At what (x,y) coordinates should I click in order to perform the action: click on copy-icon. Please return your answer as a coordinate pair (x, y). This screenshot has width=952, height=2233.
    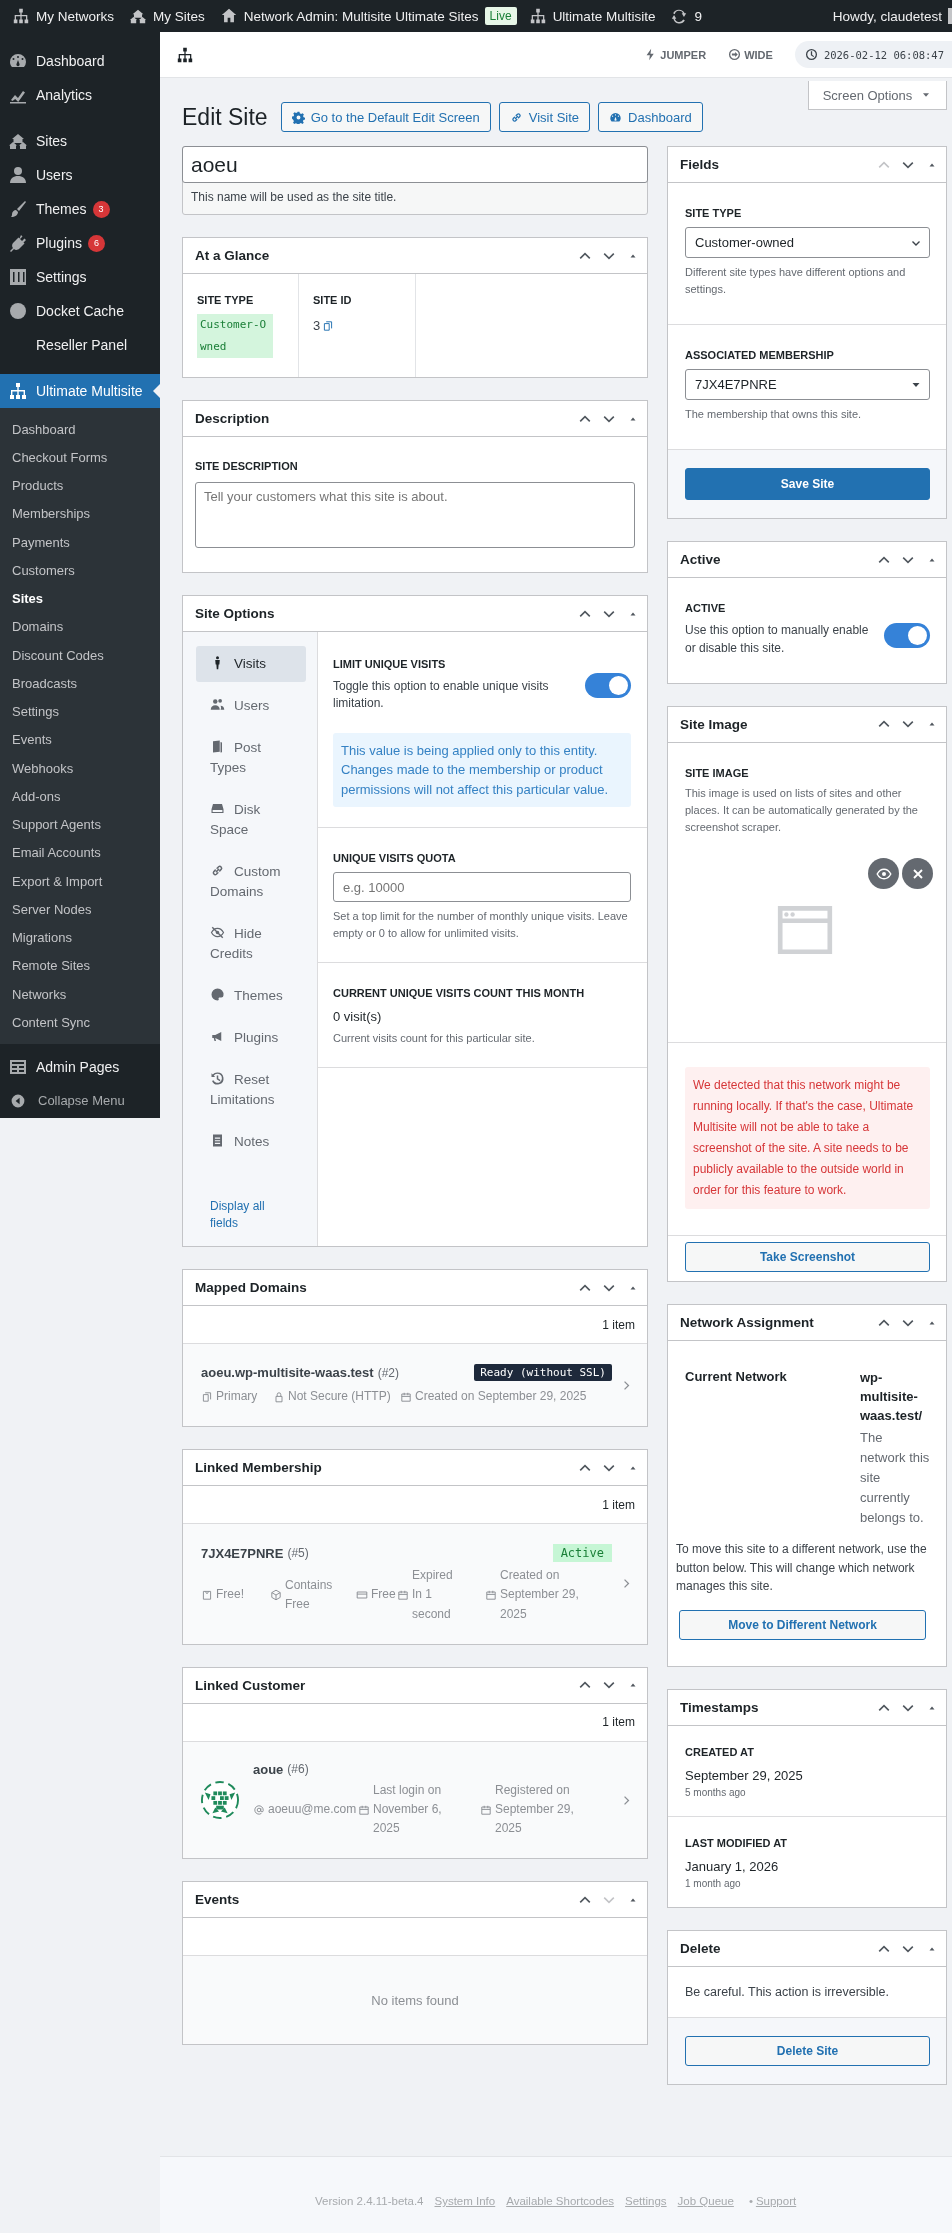
    Looking at the image, I should click on (328, 325).